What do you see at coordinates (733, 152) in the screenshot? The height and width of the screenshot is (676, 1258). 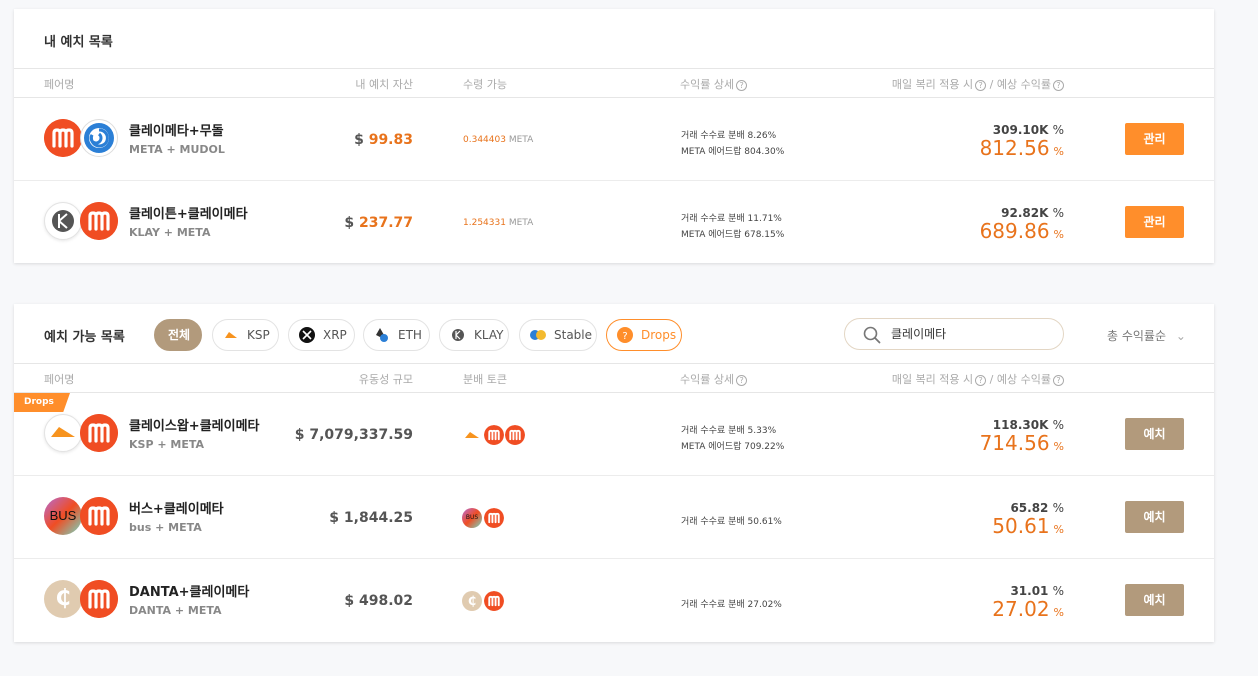 I see `airdrop-rate: META 에어드랍 804.30%` at bounding box center [733, 152].